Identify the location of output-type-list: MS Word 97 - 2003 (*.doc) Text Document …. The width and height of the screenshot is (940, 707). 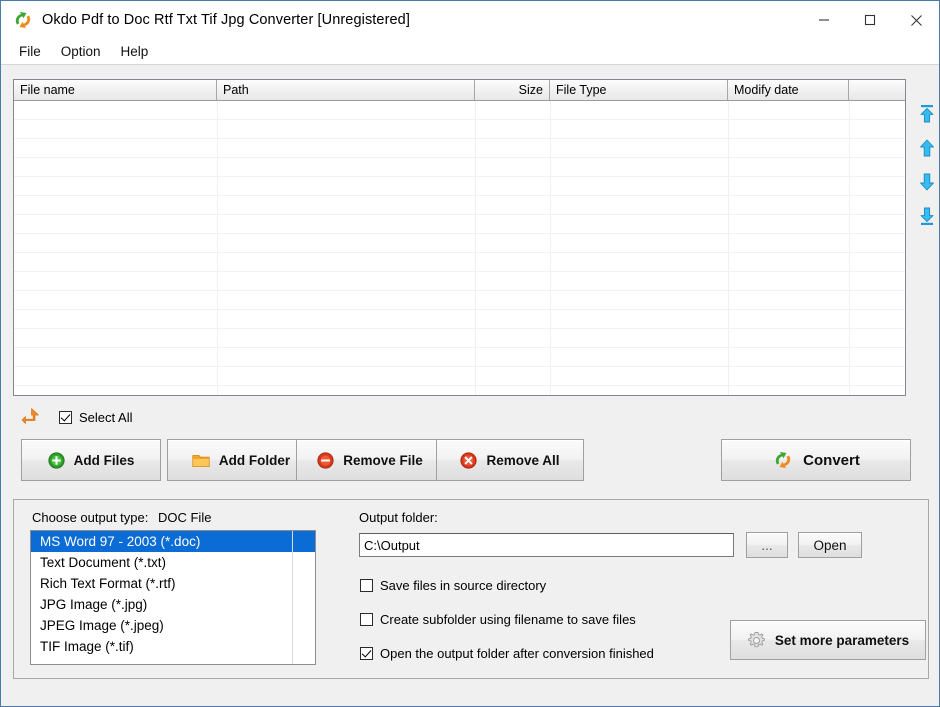
(173, 597).